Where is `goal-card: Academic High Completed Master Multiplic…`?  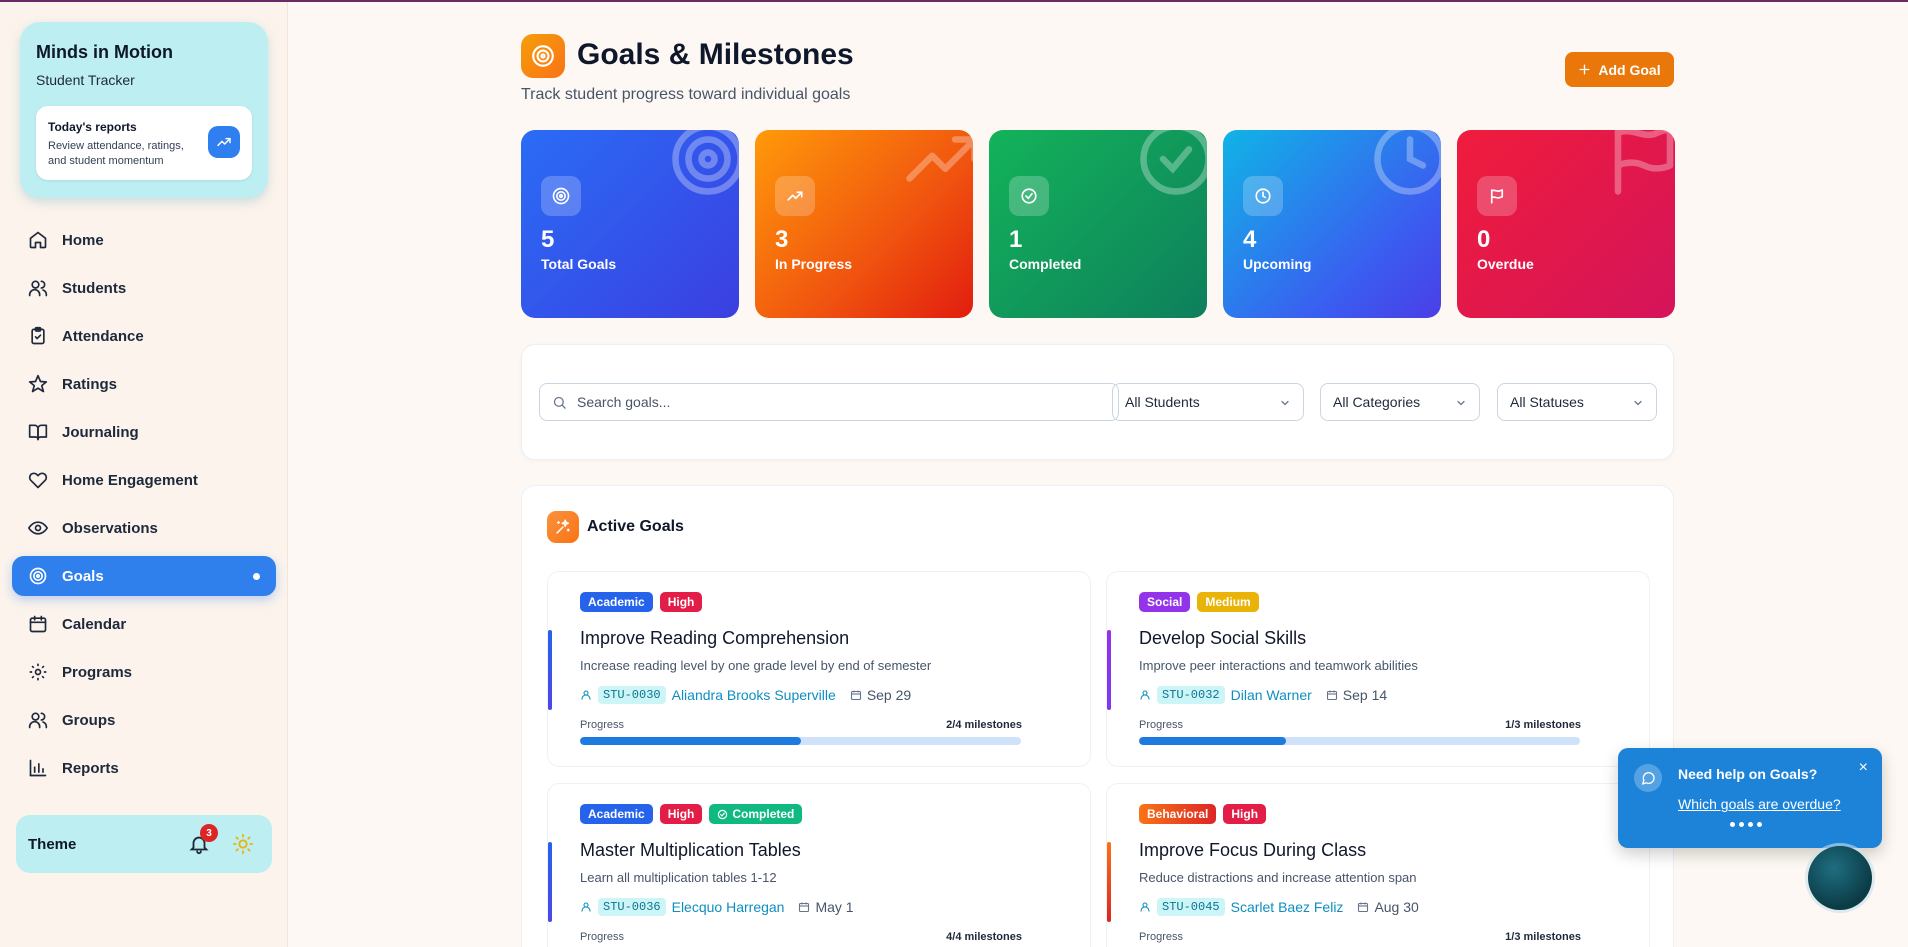 goal-card: Academic High Completed Master Multiplic… is located at coordinates (819, 865).